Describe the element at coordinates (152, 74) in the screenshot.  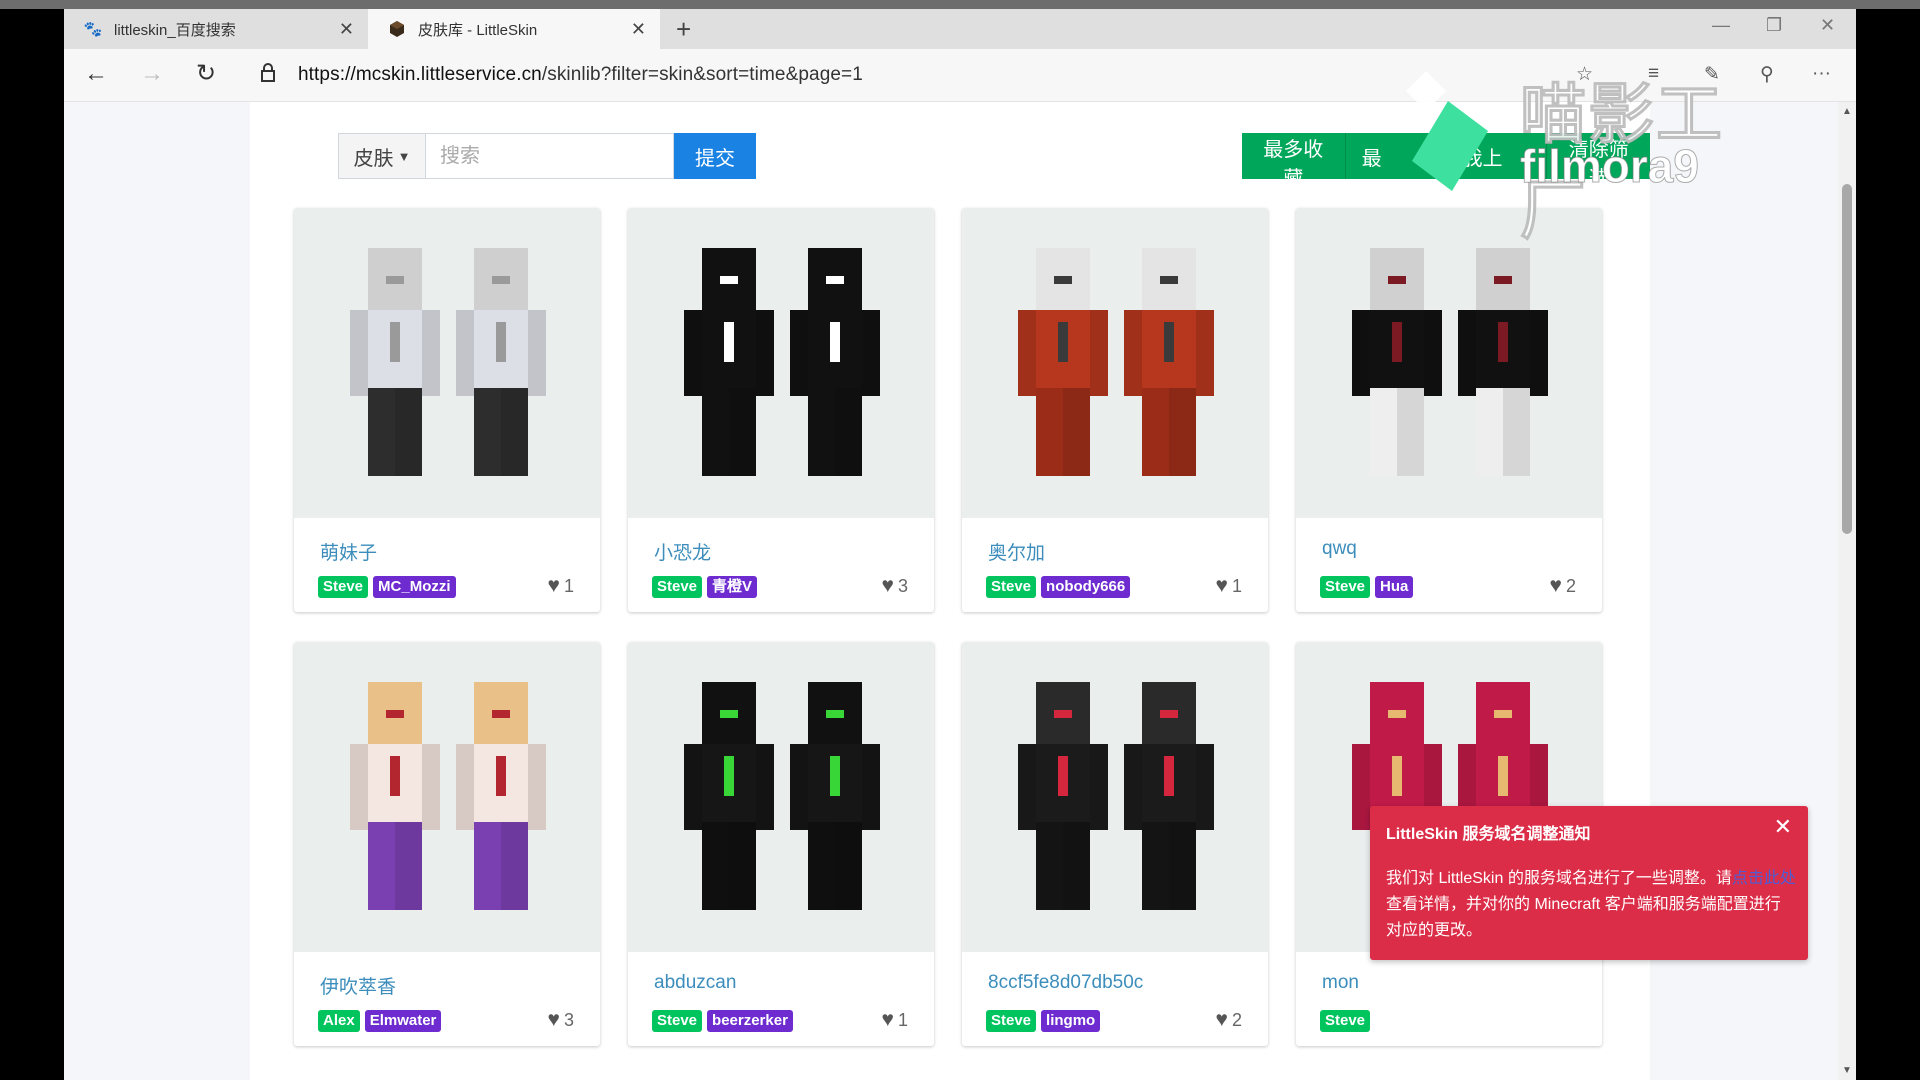
I see `forward-arrow-icon: →` at that location.